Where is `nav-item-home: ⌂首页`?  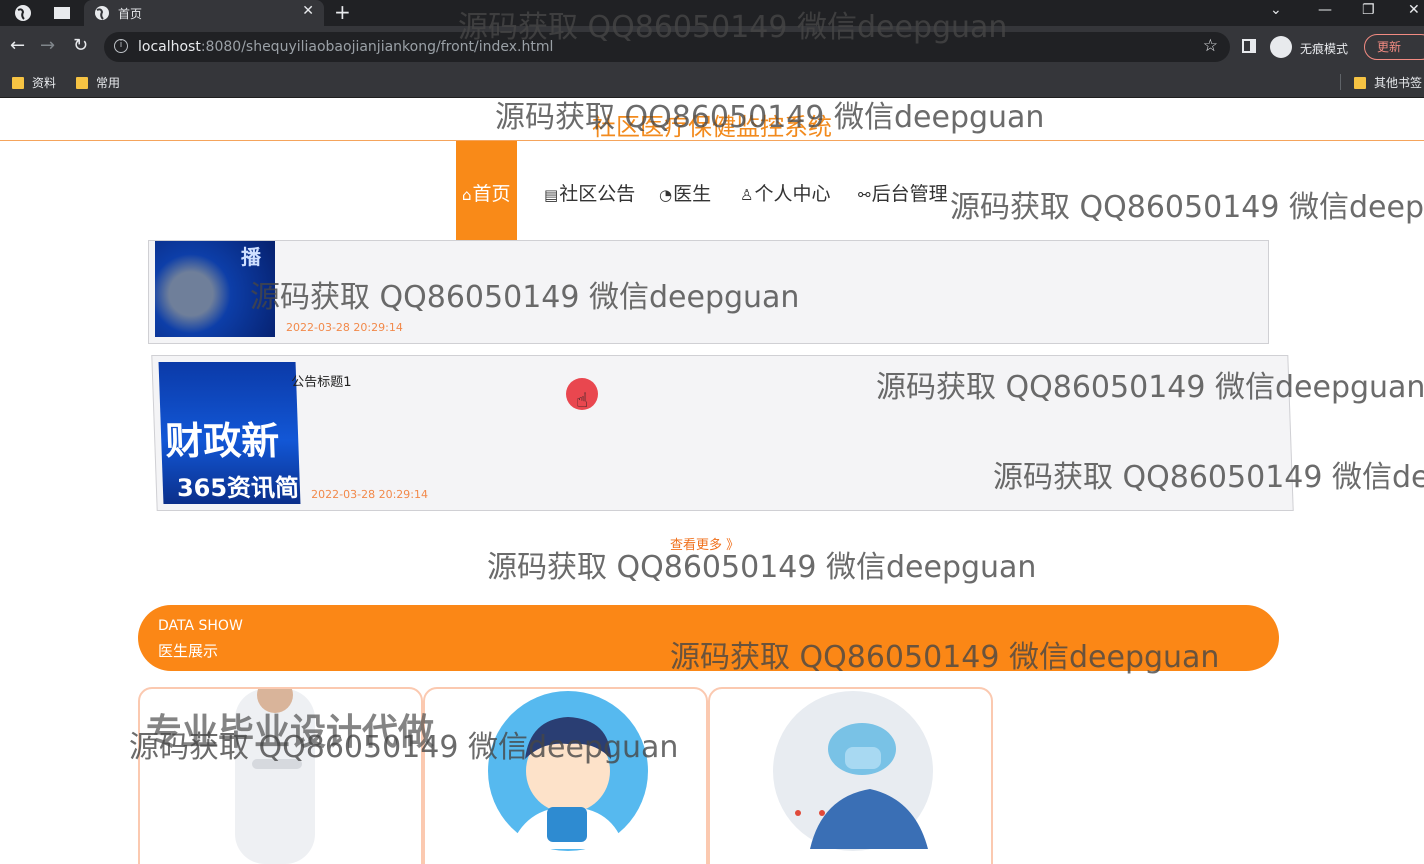 nav-item-home: ⌂首页 is located at coordinates (486, 191).